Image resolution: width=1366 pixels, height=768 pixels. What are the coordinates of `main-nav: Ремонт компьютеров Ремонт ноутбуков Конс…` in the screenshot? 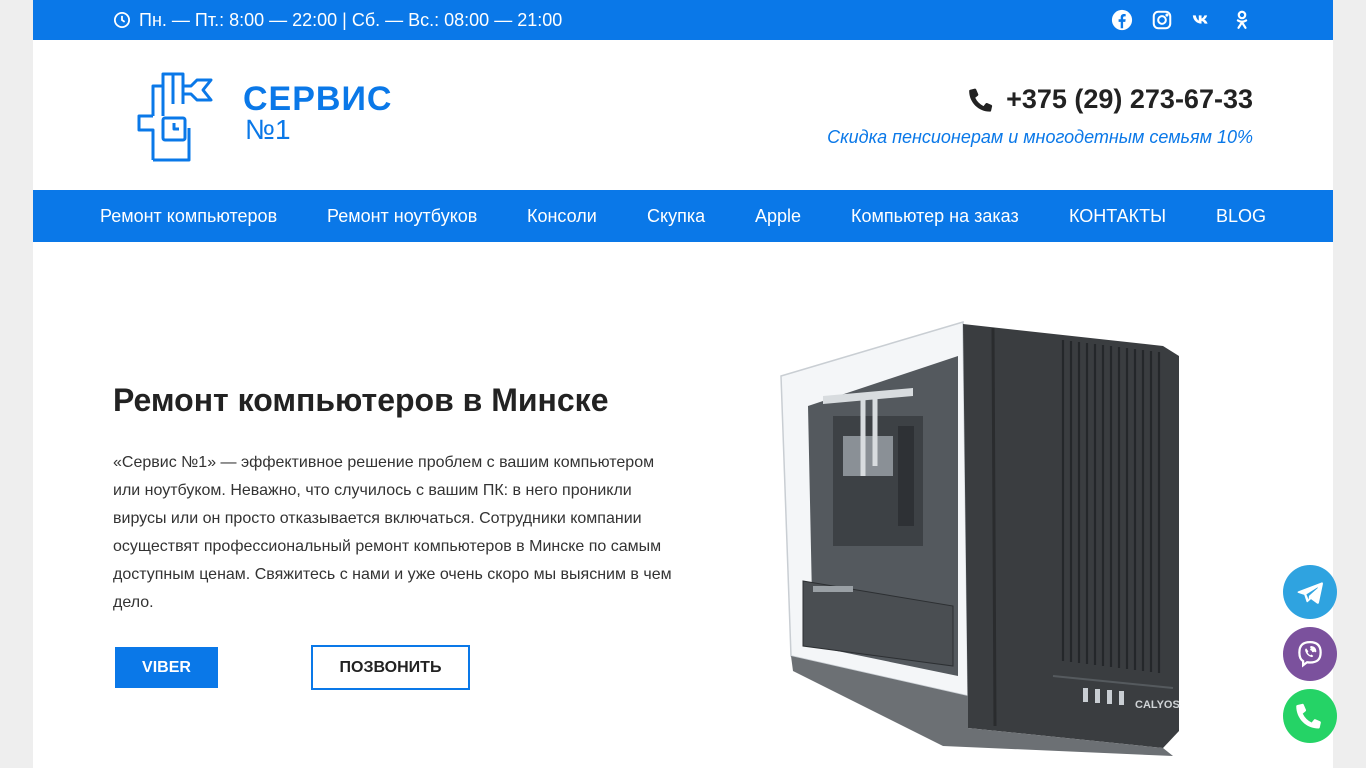 It's located at (683, 216).